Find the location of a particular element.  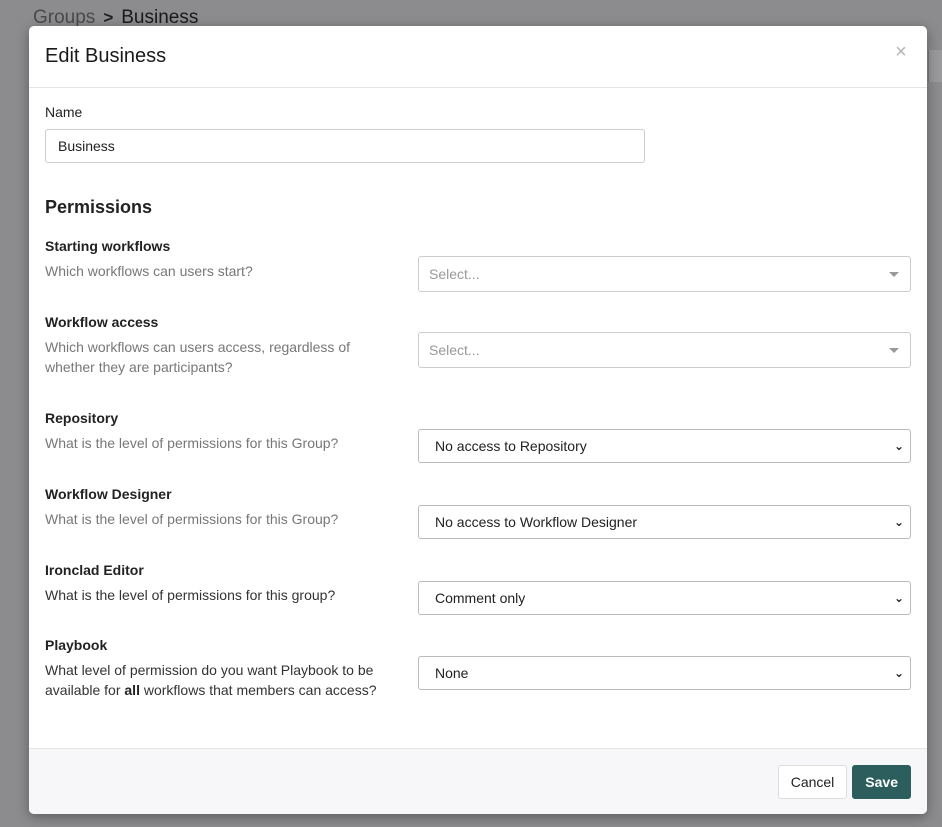

workflow-designer-select: No access to Workflow Designer ⌄ is located at coordinates (664, 522).